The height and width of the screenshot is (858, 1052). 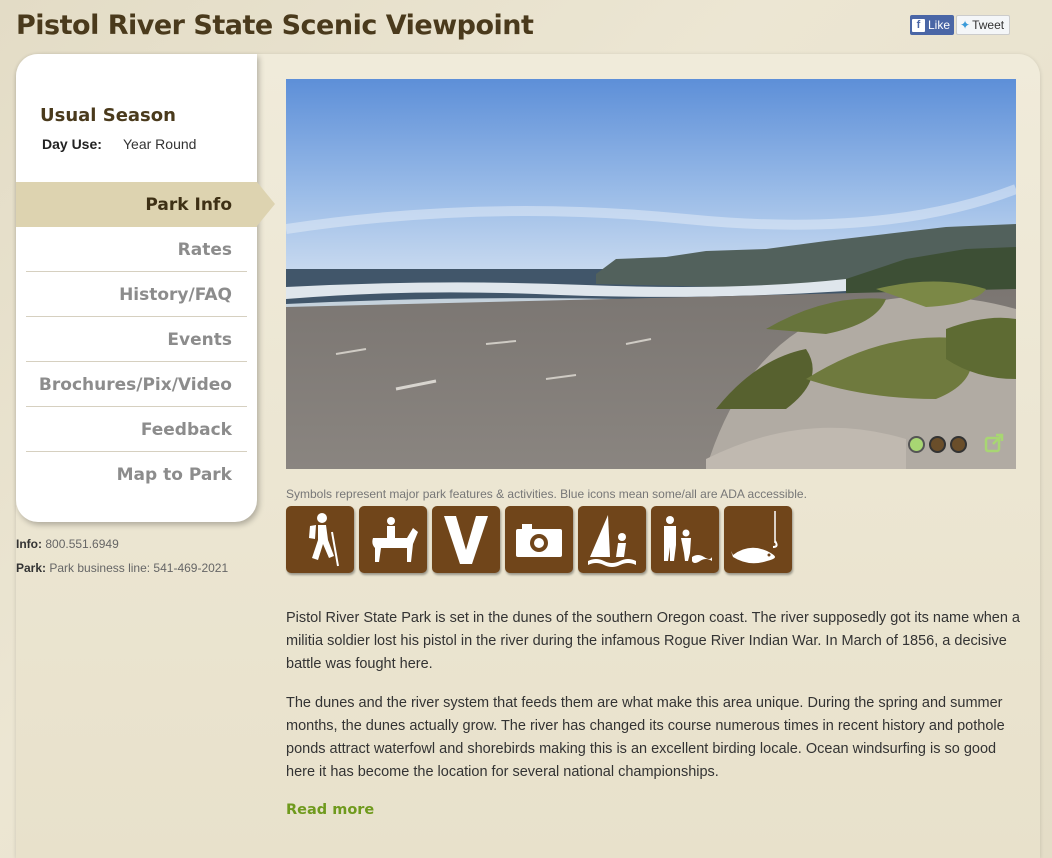 What do you see at coordinates (136, 249) in the screenshot?
I see `nav-rates: Rates` at bounding box center [136, 249].